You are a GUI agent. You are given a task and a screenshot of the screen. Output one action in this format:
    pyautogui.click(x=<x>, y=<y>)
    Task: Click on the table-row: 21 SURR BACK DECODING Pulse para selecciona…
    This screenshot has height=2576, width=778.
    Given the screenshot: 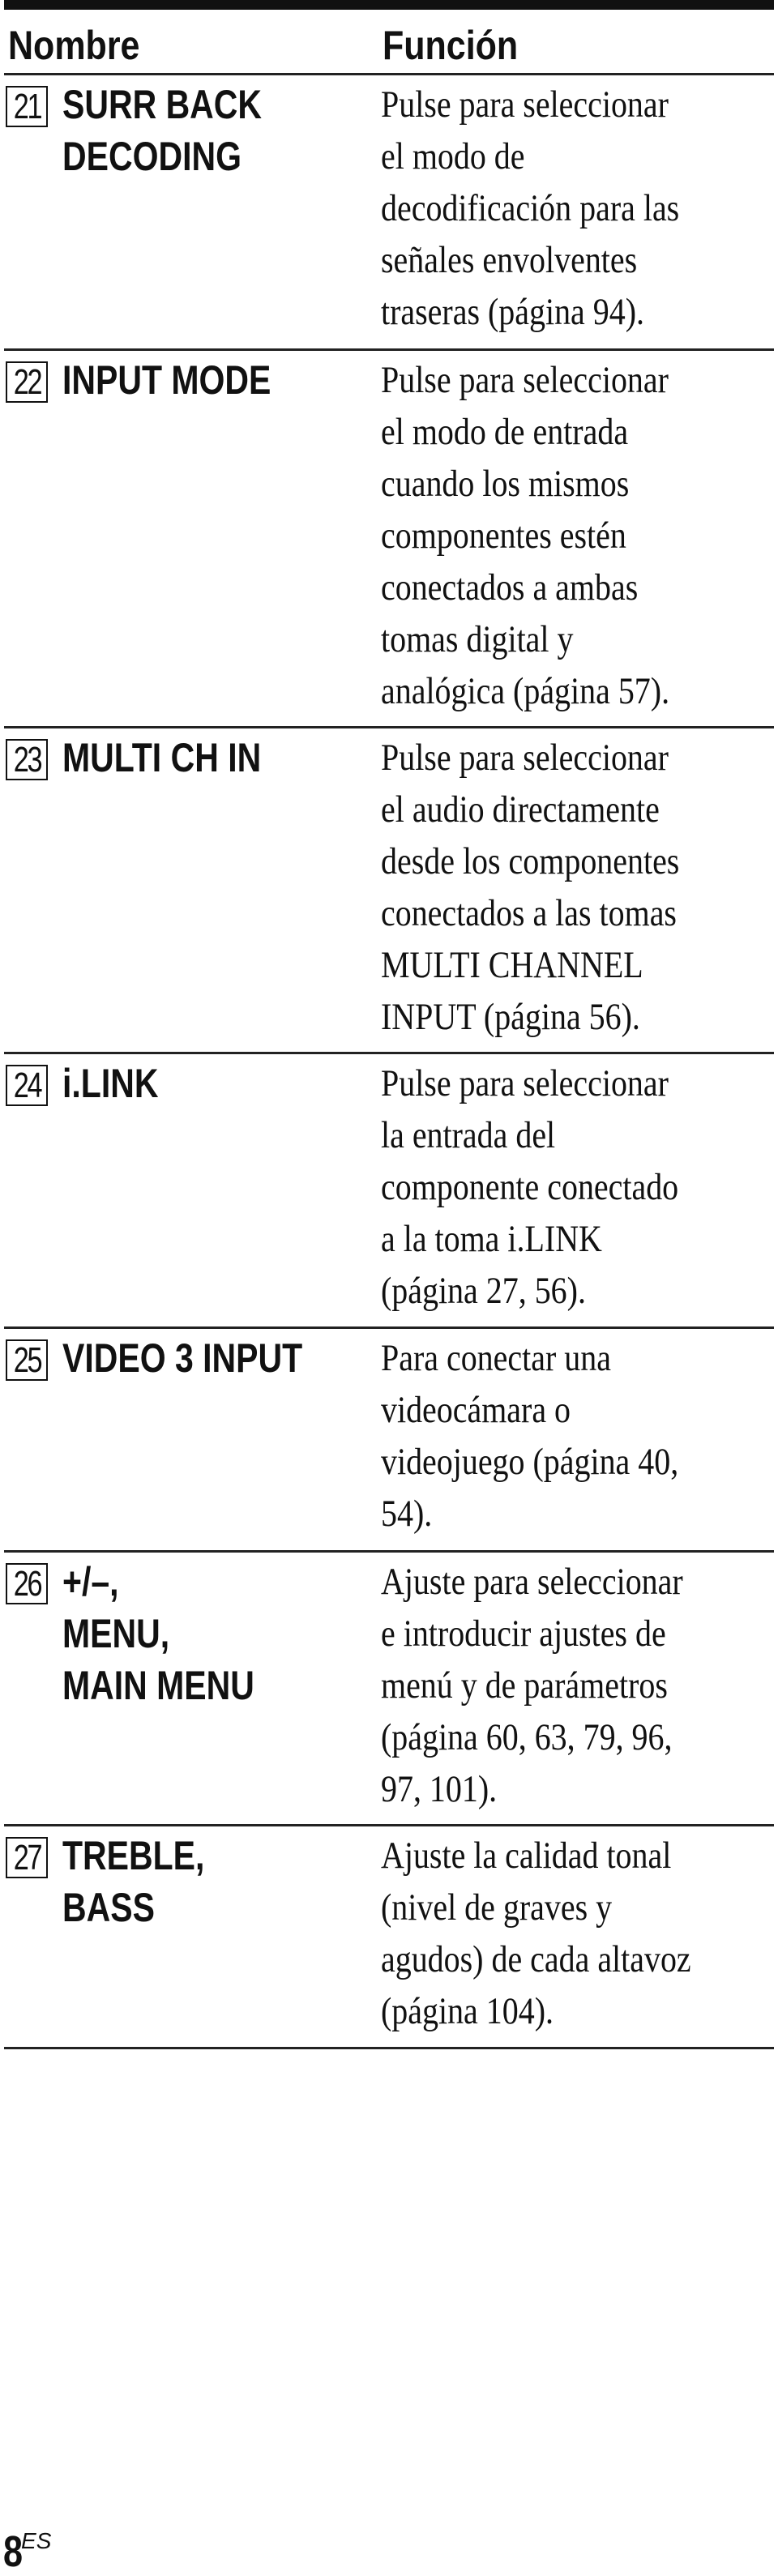 What is the action you would take?
    pyautogui.click(x=389, y=213)
    